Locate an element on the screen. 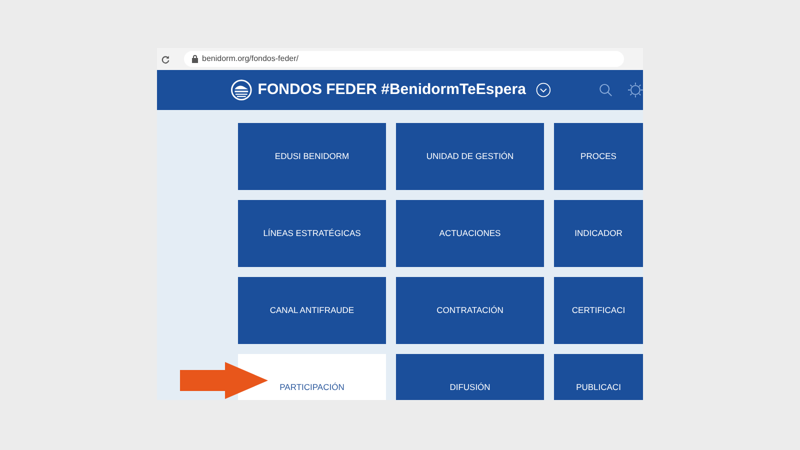 This screenshot has height=450, width=800. chevron-down-icon is located at coordinates (543, 90).